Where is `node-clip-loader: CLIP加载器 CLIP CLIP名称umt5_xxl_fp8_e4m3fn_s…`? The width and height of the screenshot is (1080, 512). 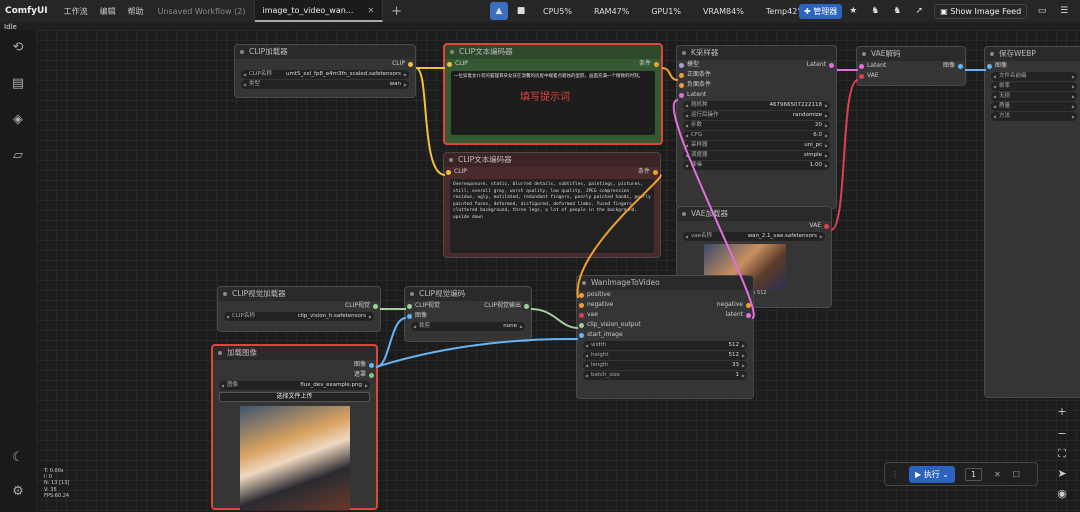
node-clip-loader: CLIP加载器 CLIP CLIP名称umt5_xxl_fp8_e4m3fn_s… is located at coordinates (325, 71).